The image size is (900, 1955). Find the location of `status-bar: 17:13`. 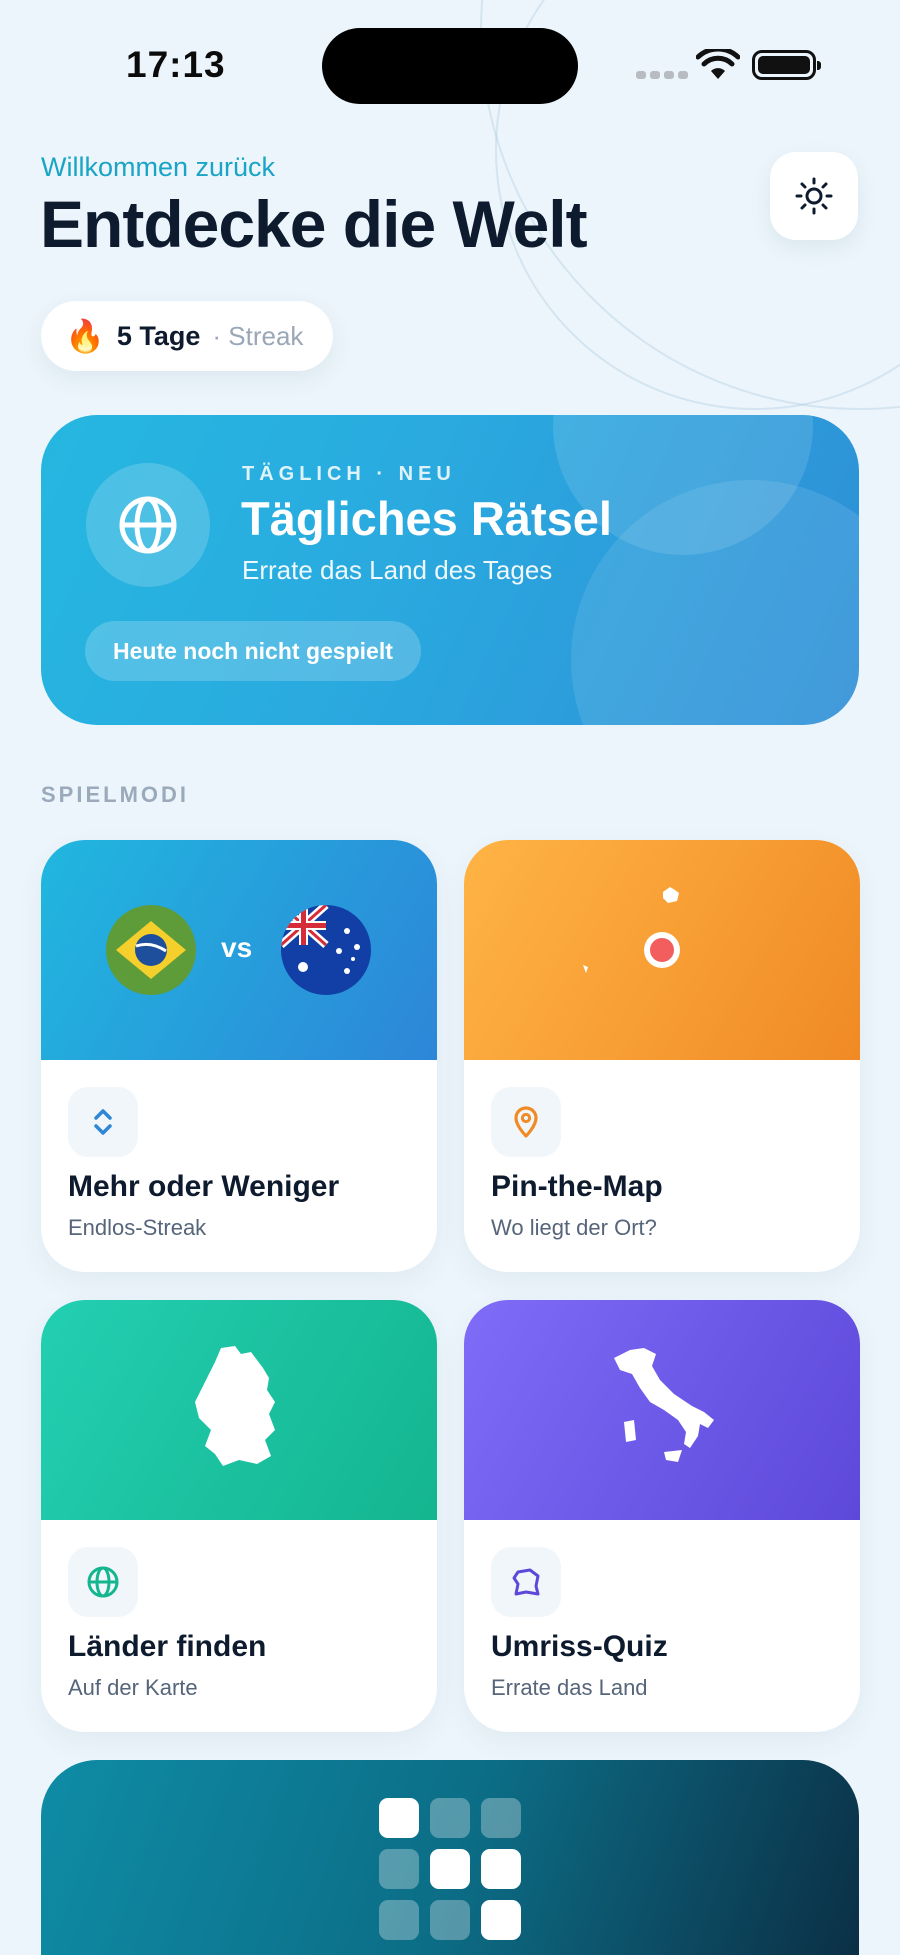

status-bar: 17:13 is located at coordinates (450, 65).